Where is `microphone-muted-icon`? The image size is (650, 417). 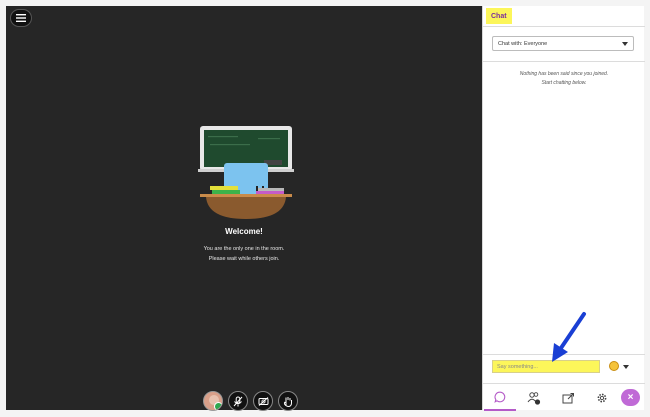
microphone-muted-icon is located at coordinates (238, 401).